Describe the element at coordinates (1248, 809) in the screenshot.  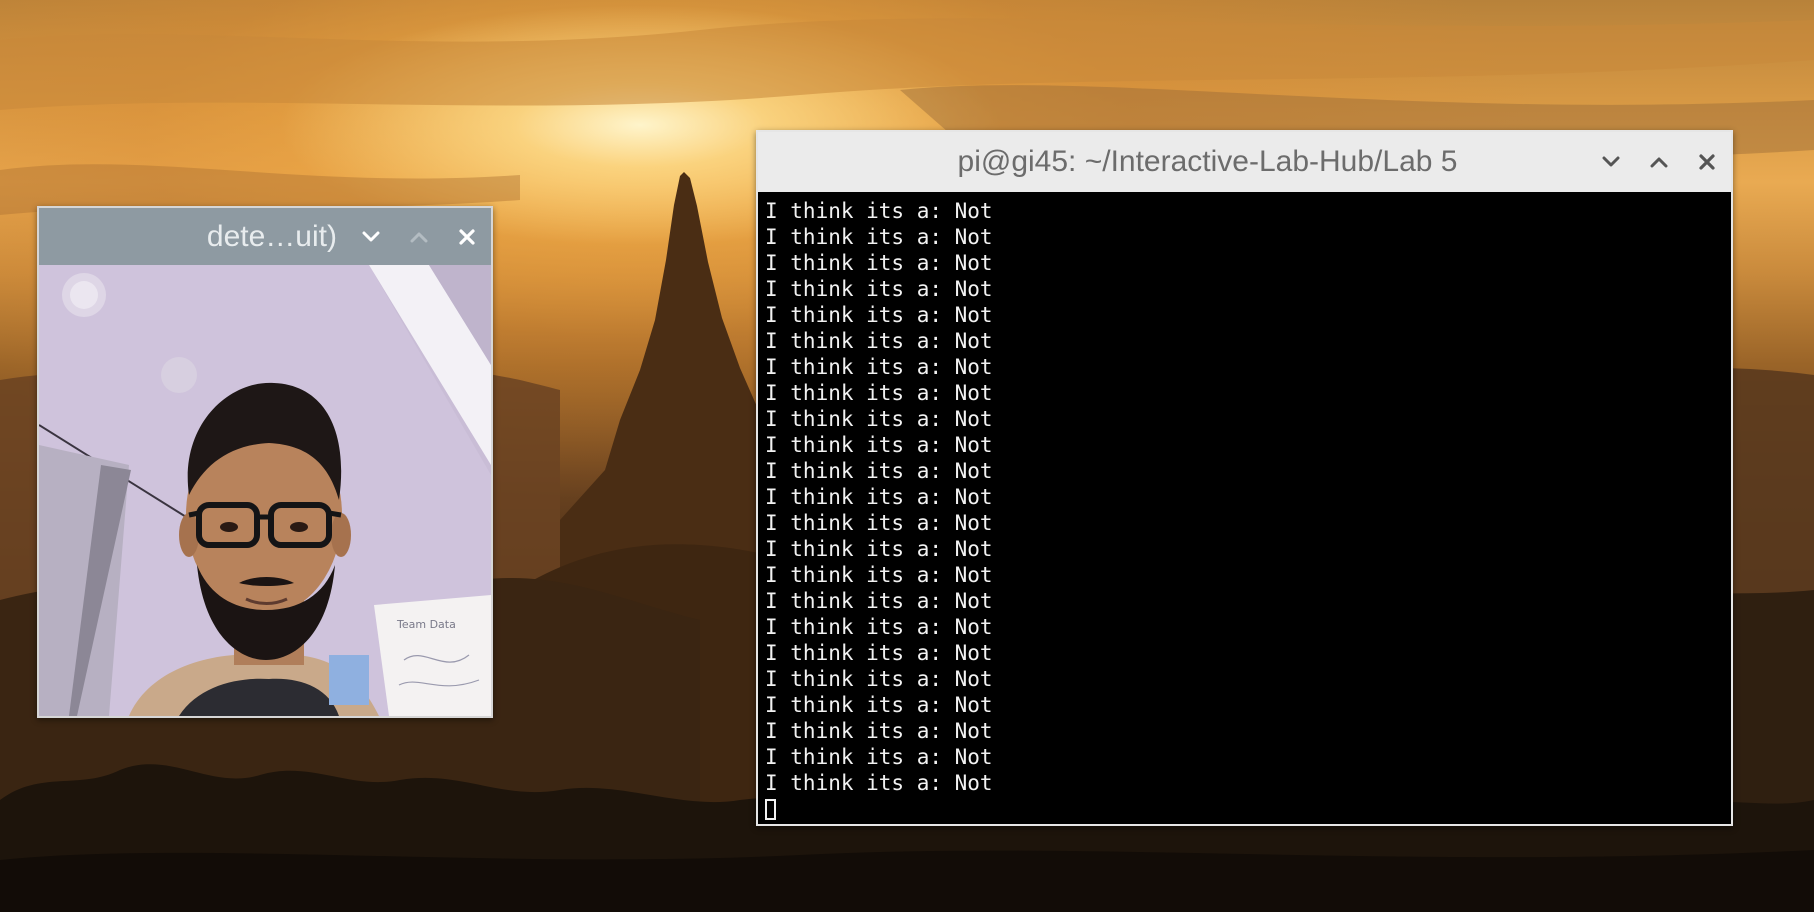
I see `terminal-prompt-line` at that location.